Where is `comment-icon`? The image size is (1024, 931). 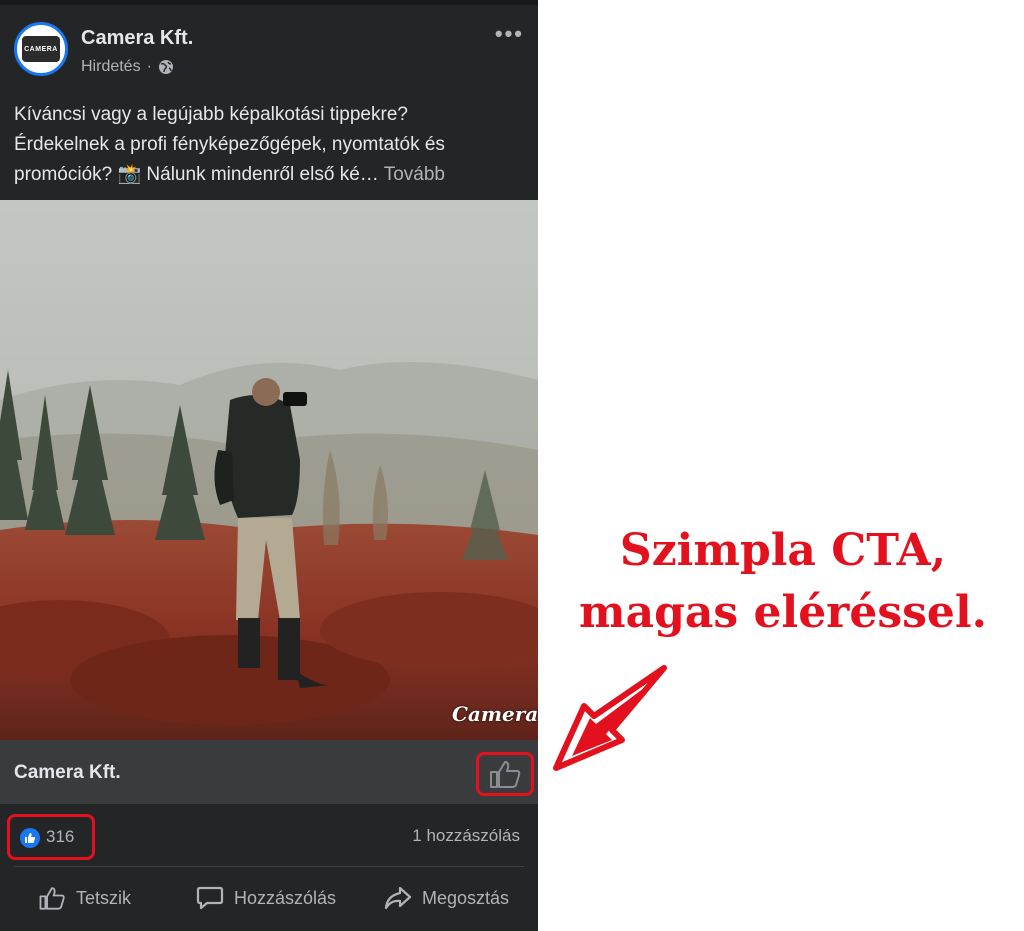 comment-icon is located at coordinates (210, 898).